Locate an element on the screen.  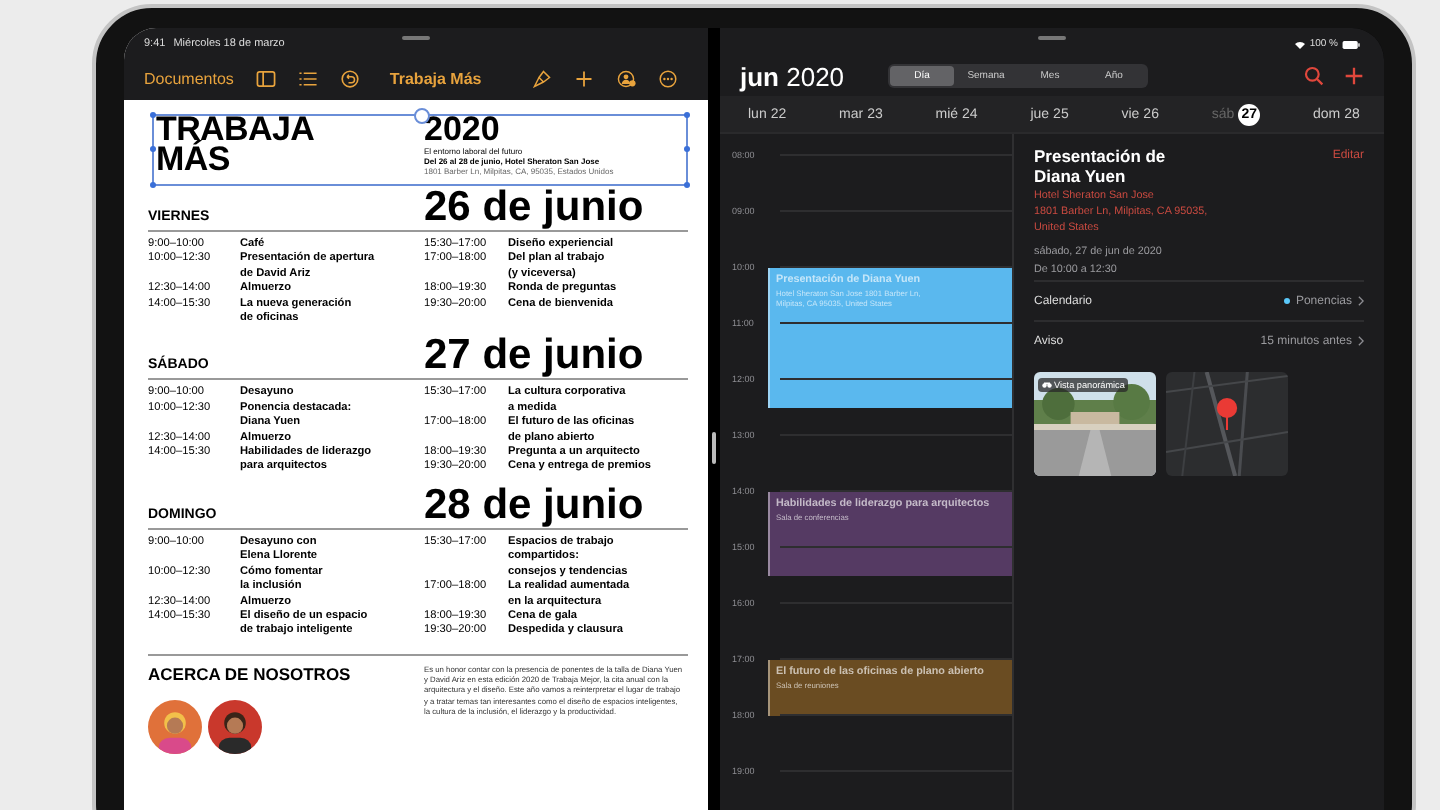
battery-icon is located at coordinates (1351, 44).